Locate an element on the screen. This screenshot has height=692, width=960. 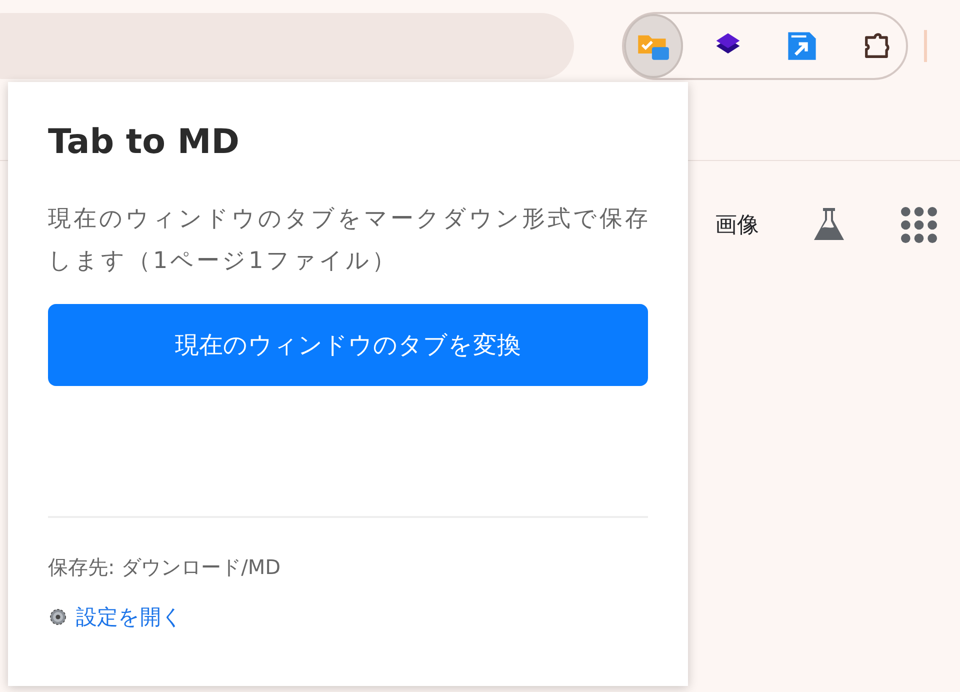
popup-title: Tab to MD is located at coordinates (144, 142).